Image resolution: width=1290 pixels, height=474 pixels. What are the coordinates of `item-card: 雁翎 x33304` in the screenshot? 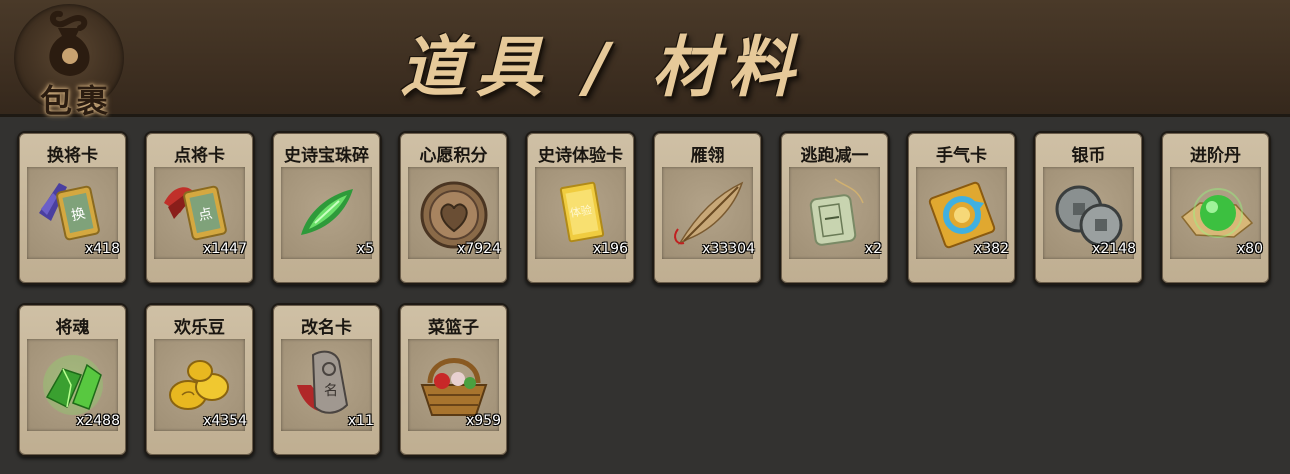 It's located at (707, 208).